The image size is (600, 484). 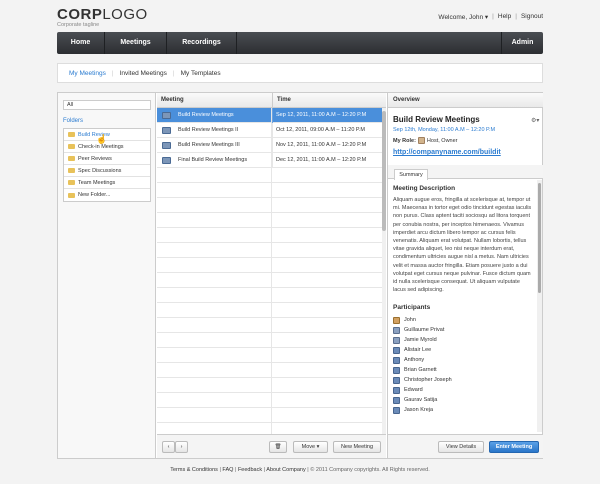 What do you see at coordinates (462, 370) in the screenshot?
I see `participant-item: Brian Garnett` at bounding box center [462, 370].